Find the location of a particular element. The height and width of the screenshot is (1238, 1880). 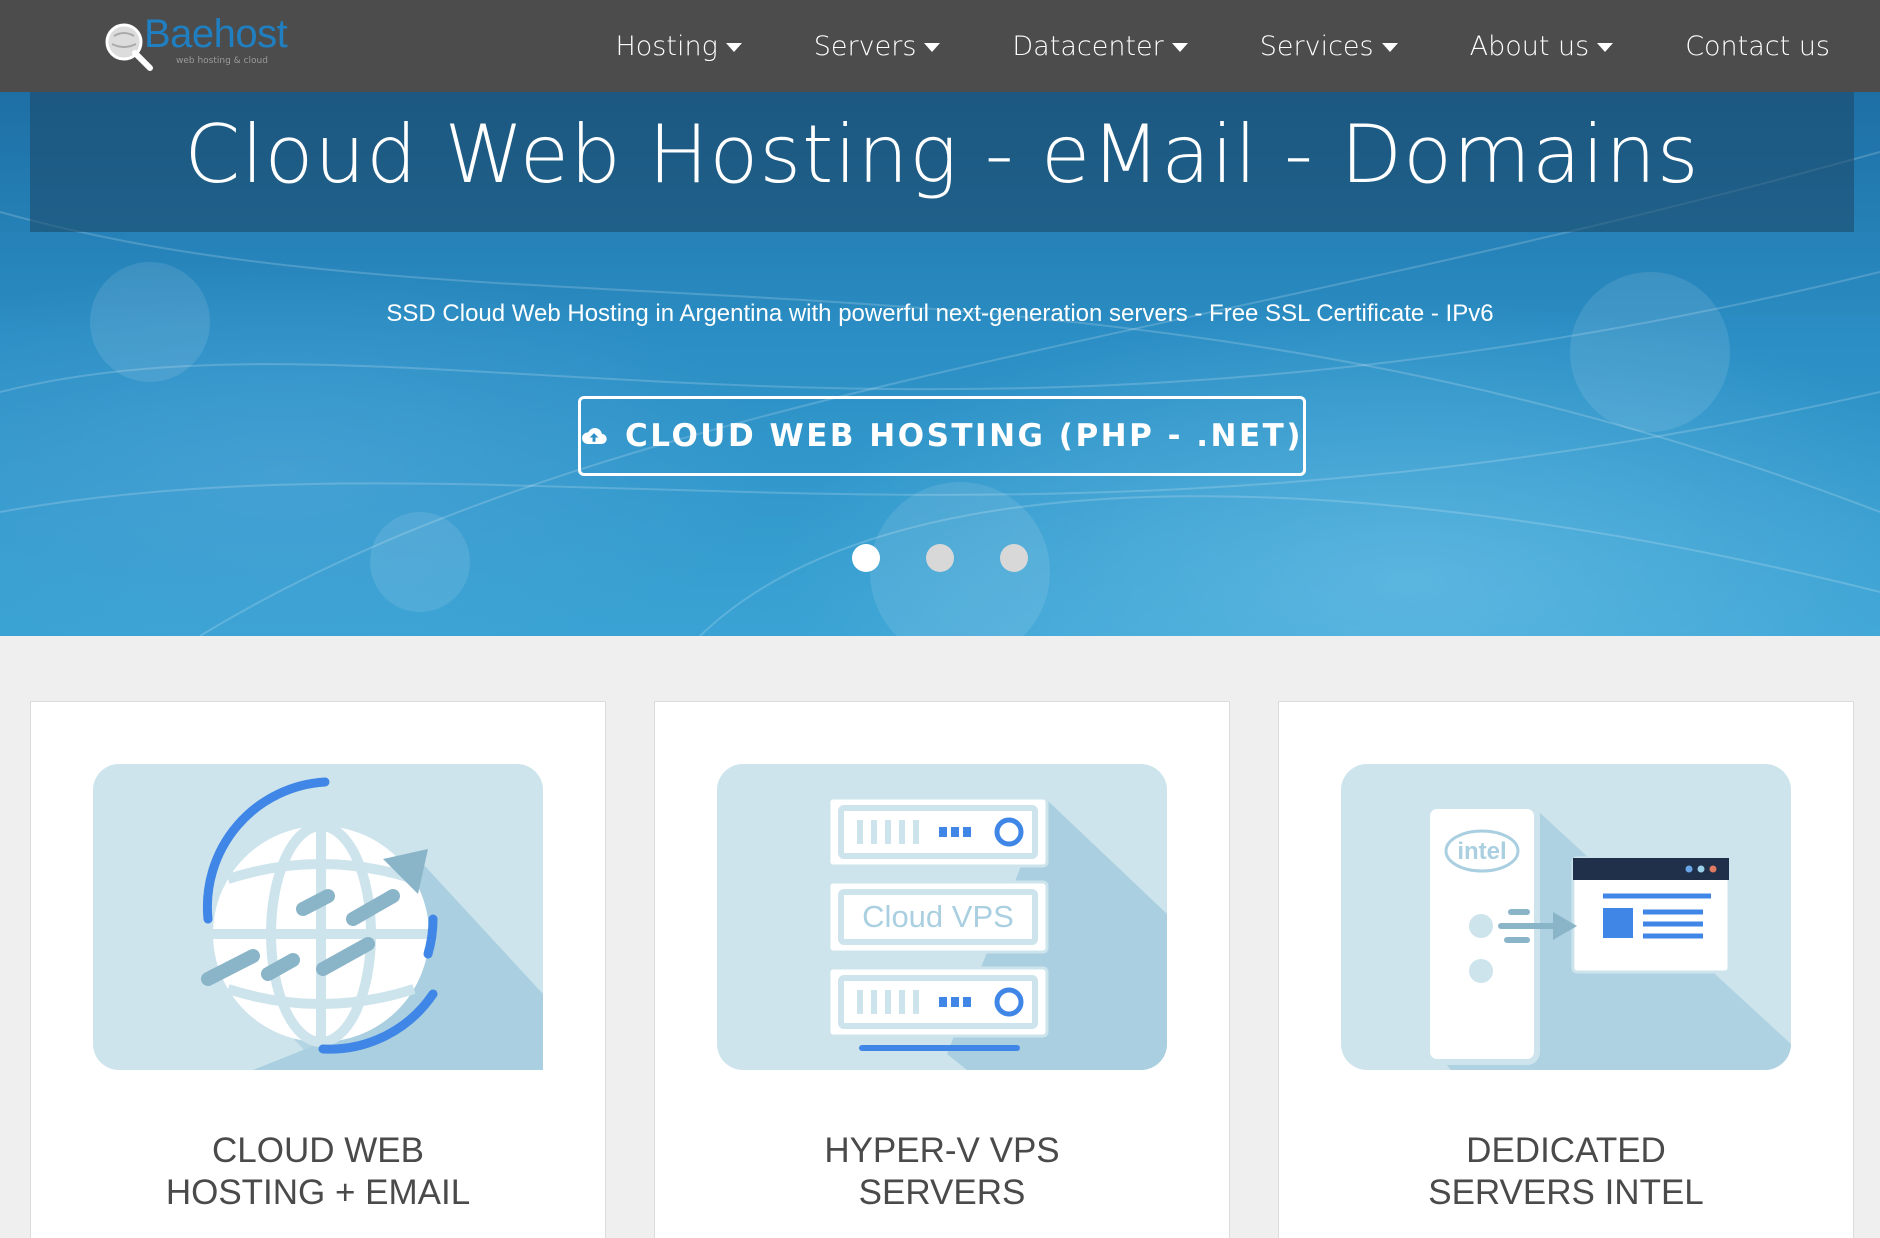

slider-pagination is located at coordinates (940, 558).